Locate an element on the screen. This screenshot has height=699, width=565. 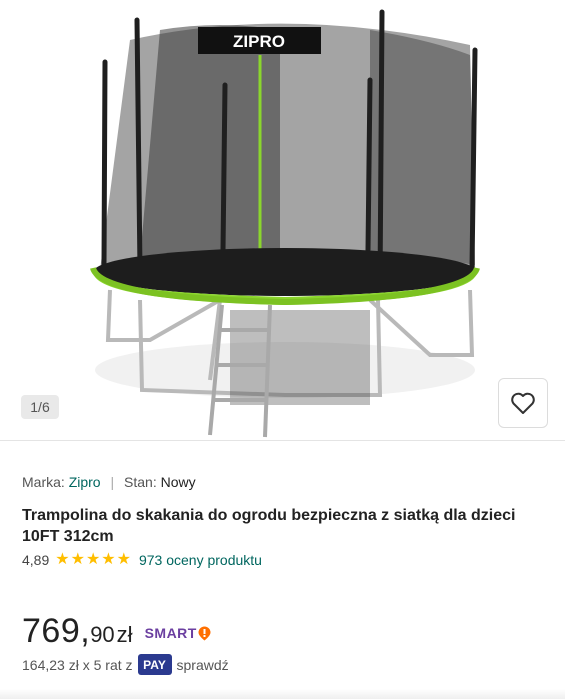
condition-label: Stan: is located at coordinates (140, 482).